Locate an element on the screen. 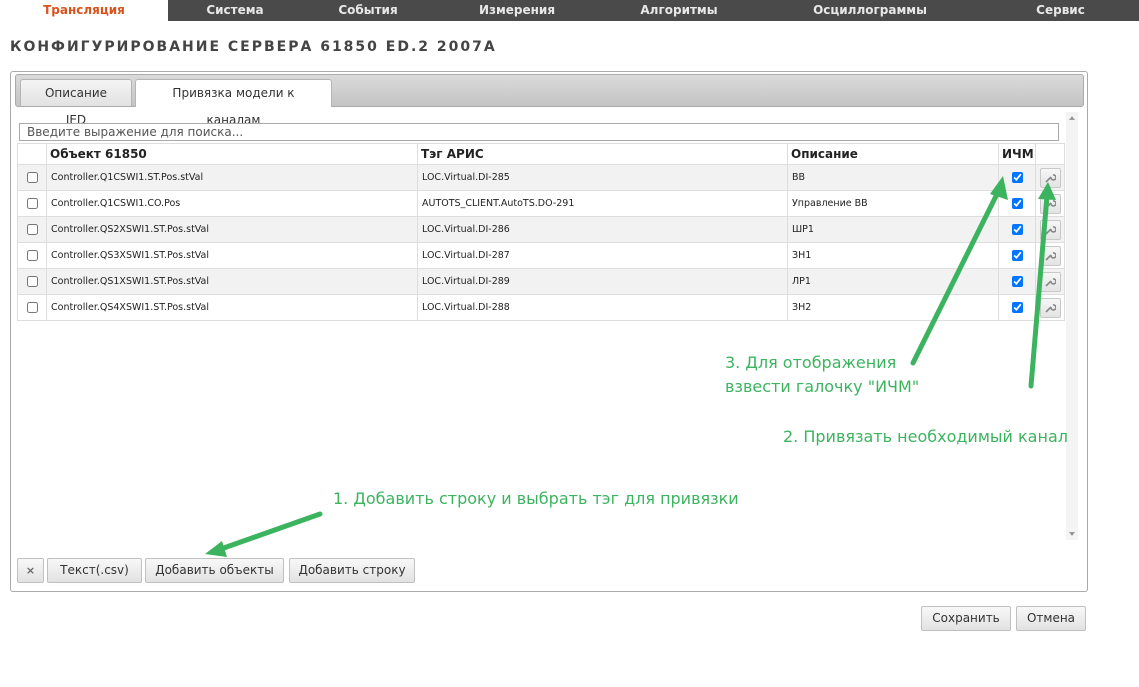 This screenshot has height=687, width=1139. arrow-head-add is located at coordinates (216, 549).